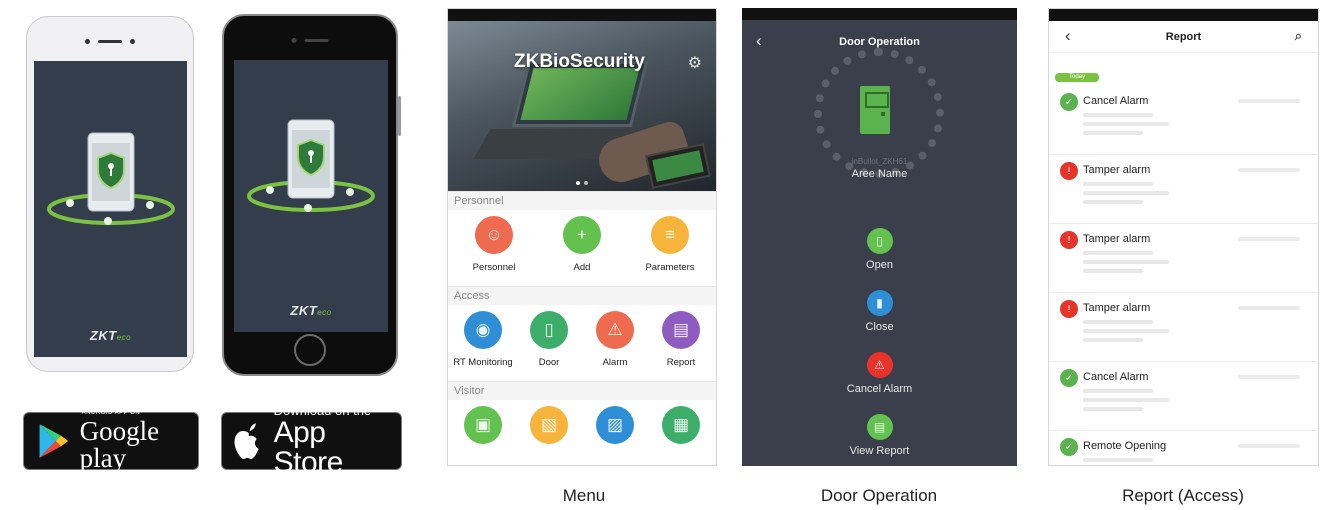  What do you see at coordinates (549, 330) in the screenshot?
I see `door-icon: ▯` at bounding box center [549, 330].